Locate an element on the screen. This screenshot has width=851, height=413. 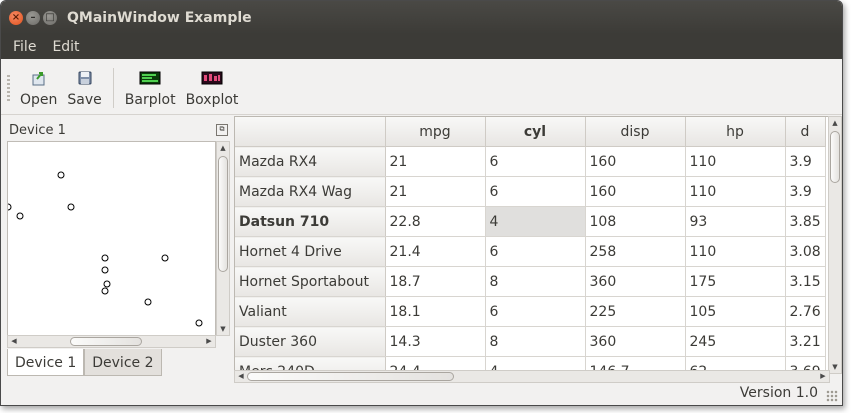
close-window-button: × is located at coordinates (16, 17).